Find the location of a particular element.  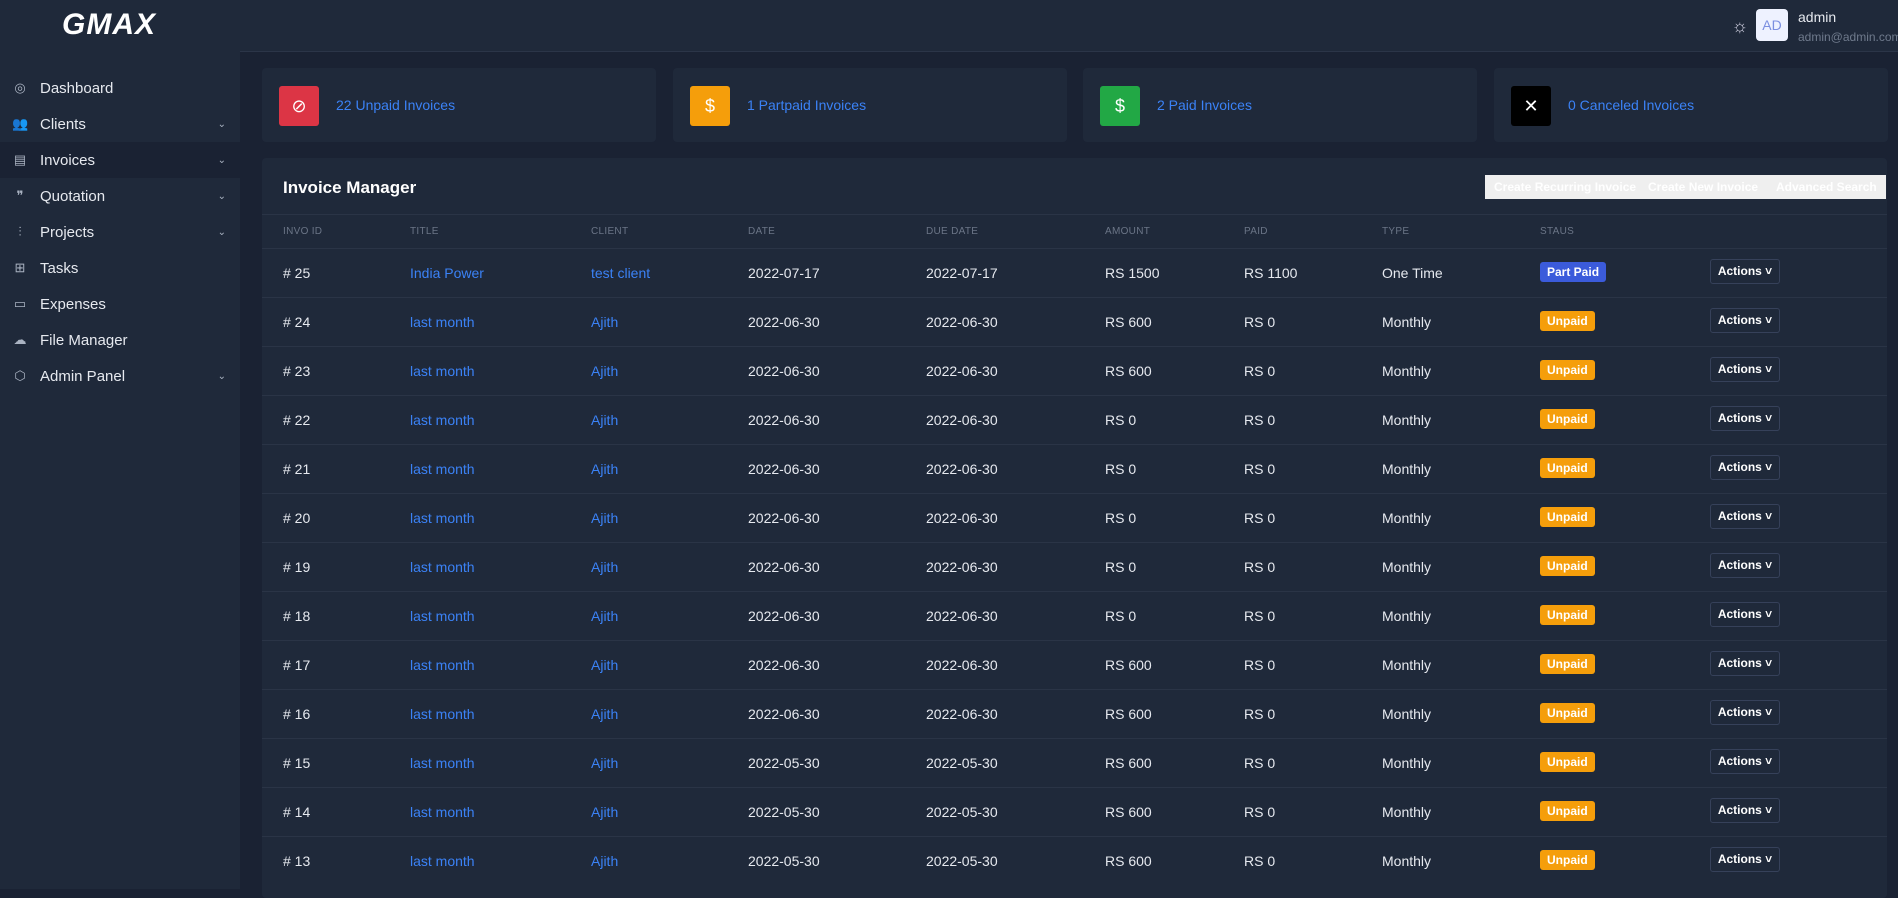

column-header: STAUS is located at coordinates (1557, 231).